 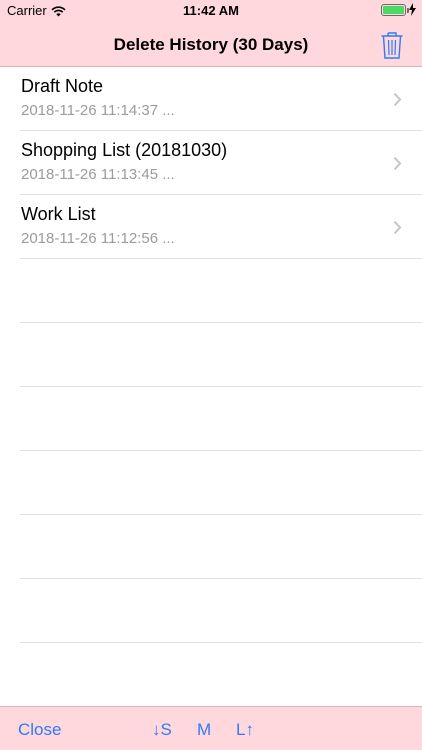 I want to click on status-bar: Carrier 11:42 AM, so click(x=211, y=11).